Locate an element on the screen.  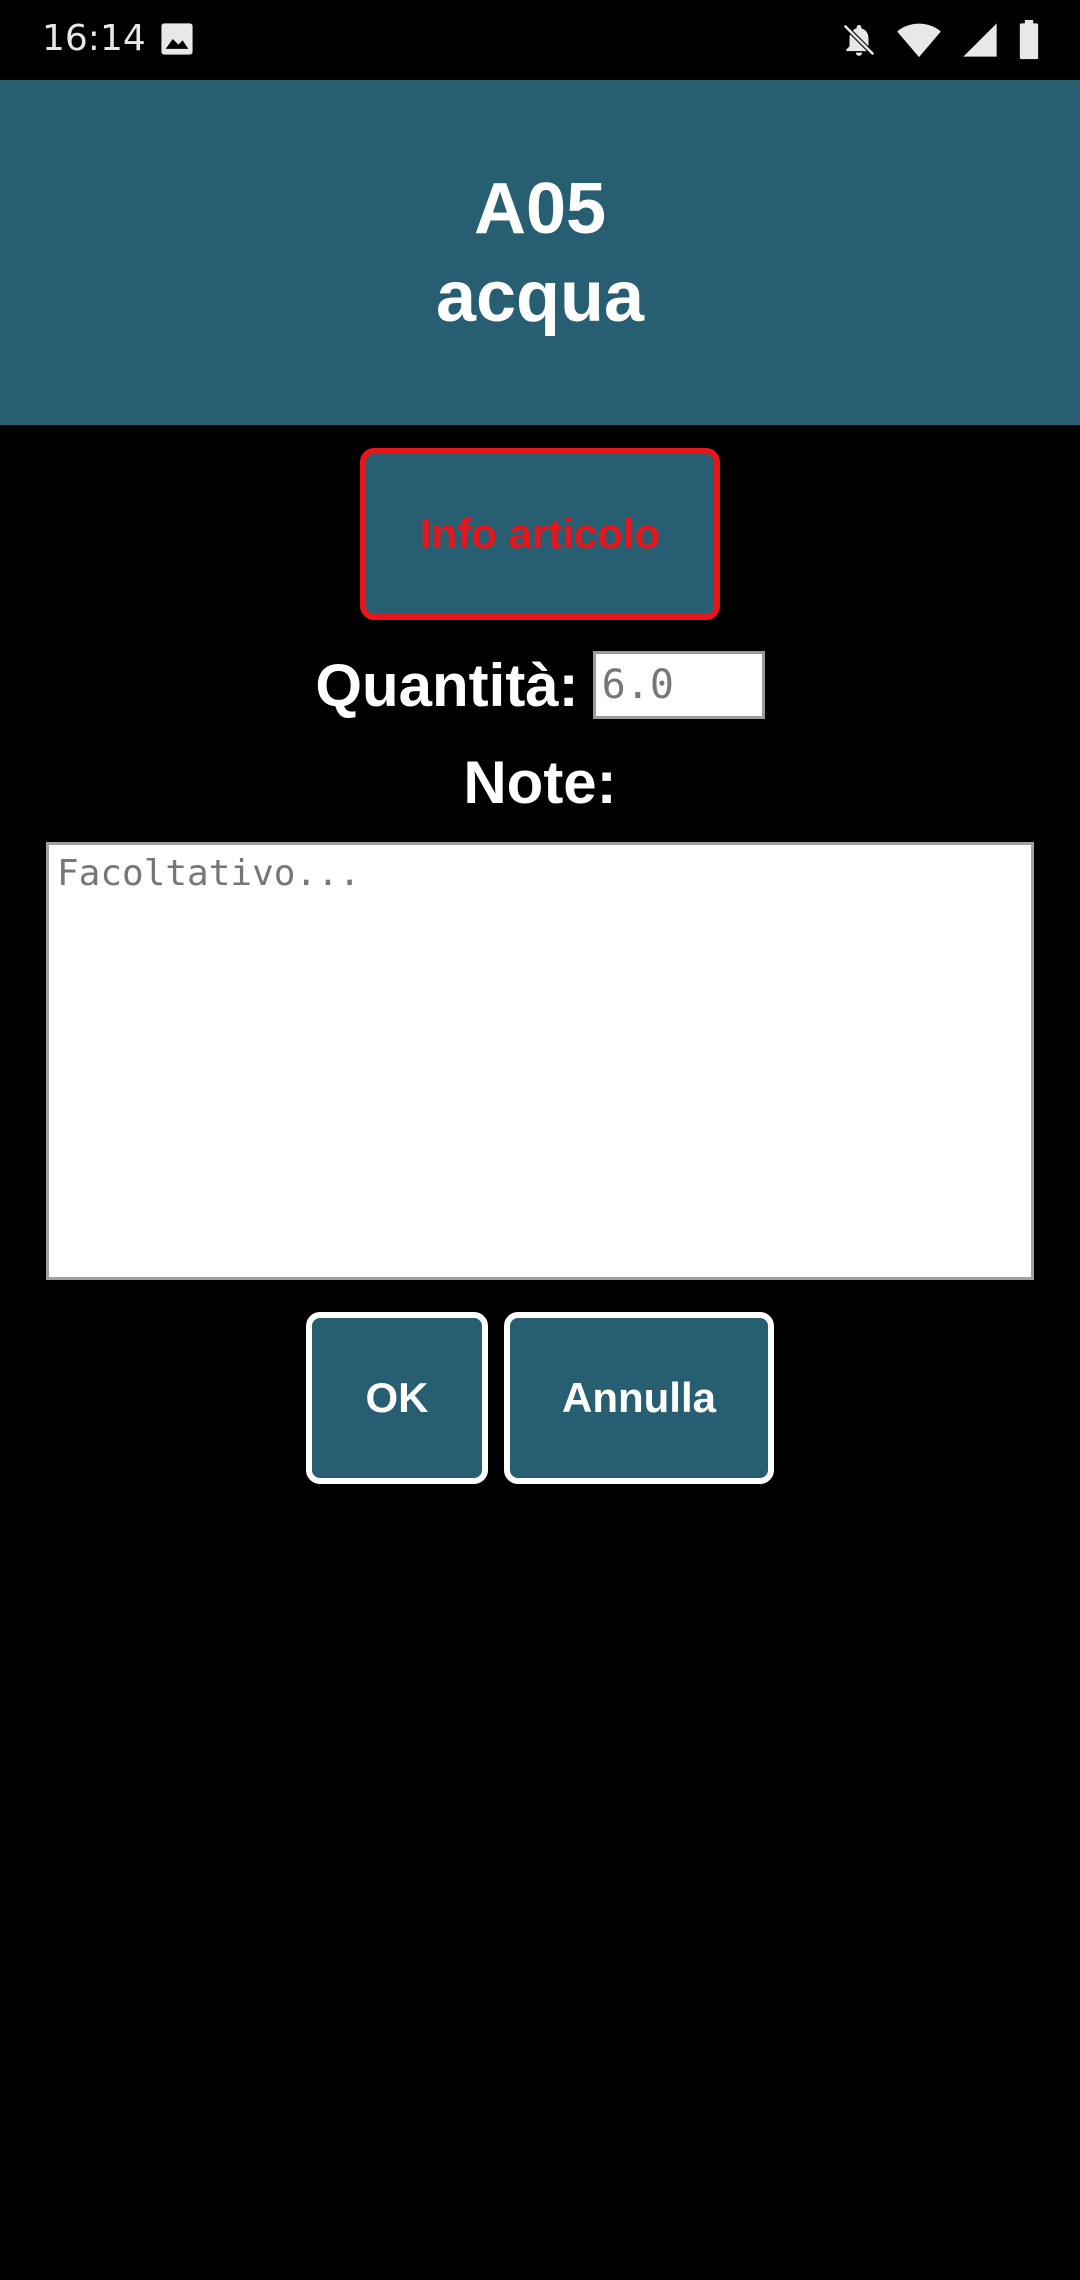
signal-icon is located at coordinates (980, 40).